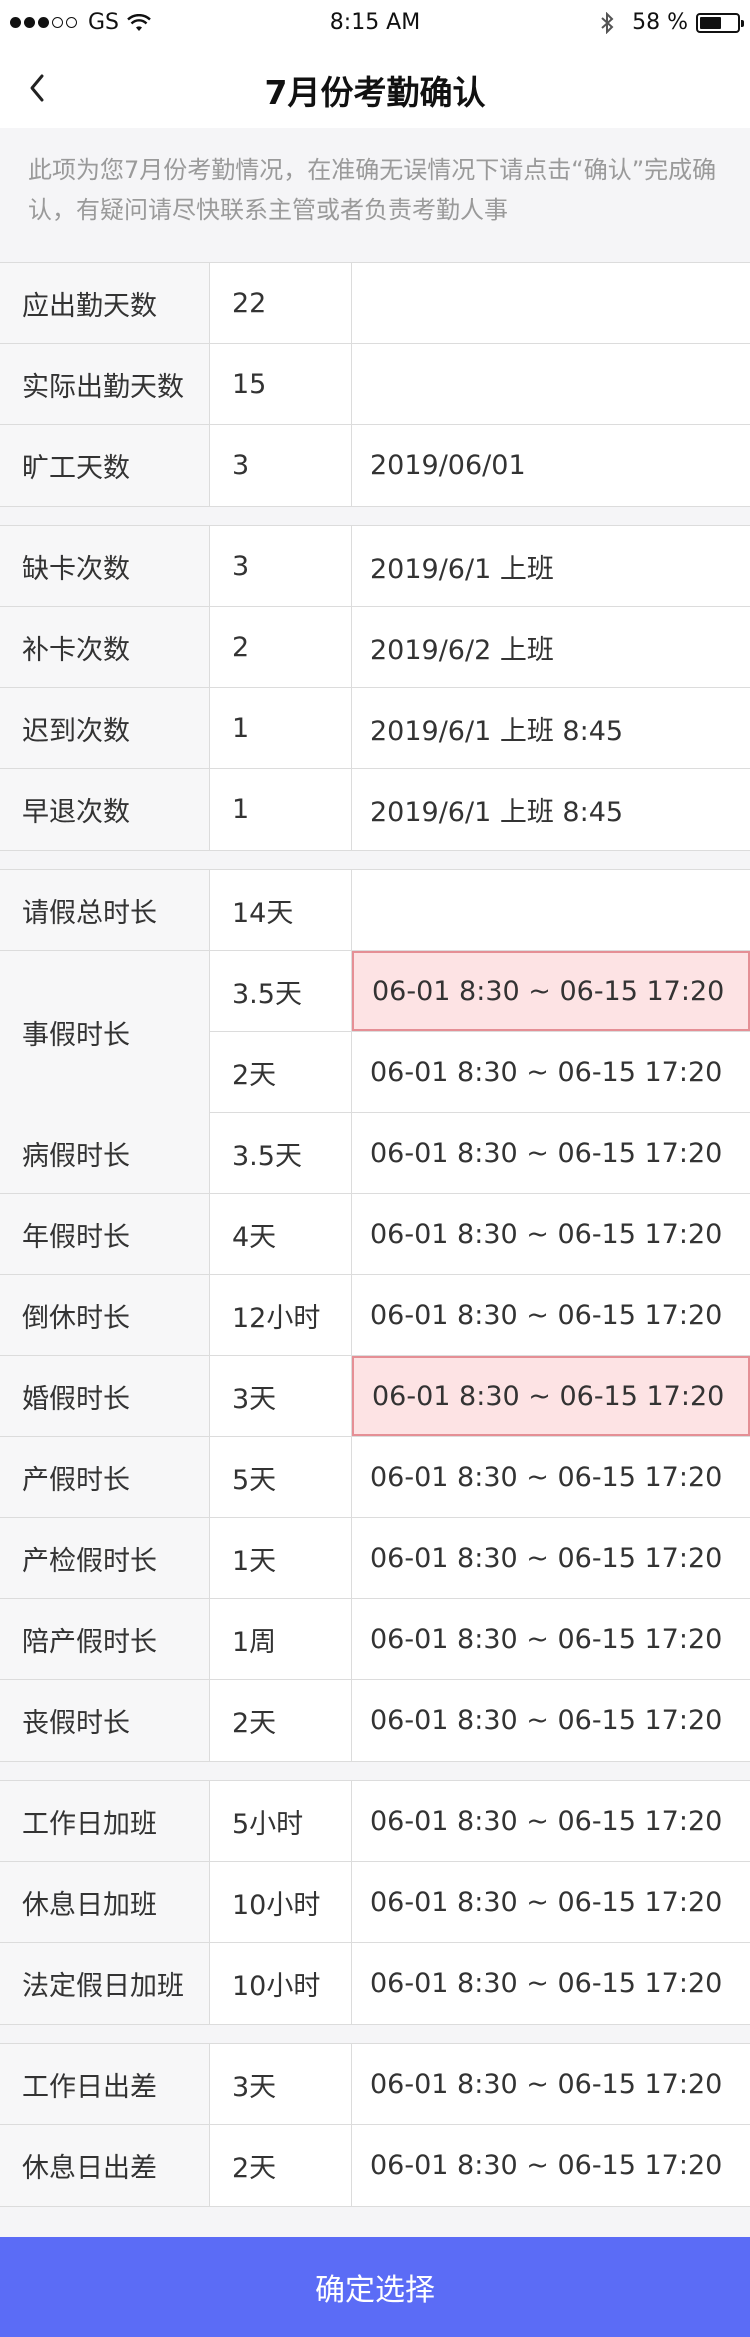 Image resolution: width=750 pixels, height=2337 pixels. Describe the element at coordinates (710, 22) in the screenshot. I see `battery-level` at that location.